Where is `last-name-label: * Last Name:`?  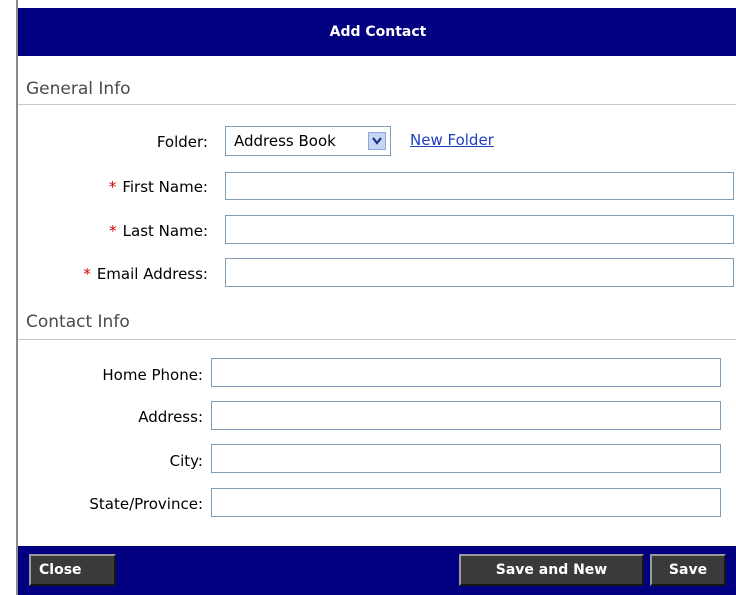 last-name-label: * Last Name: is located at coordinates (158, 231).